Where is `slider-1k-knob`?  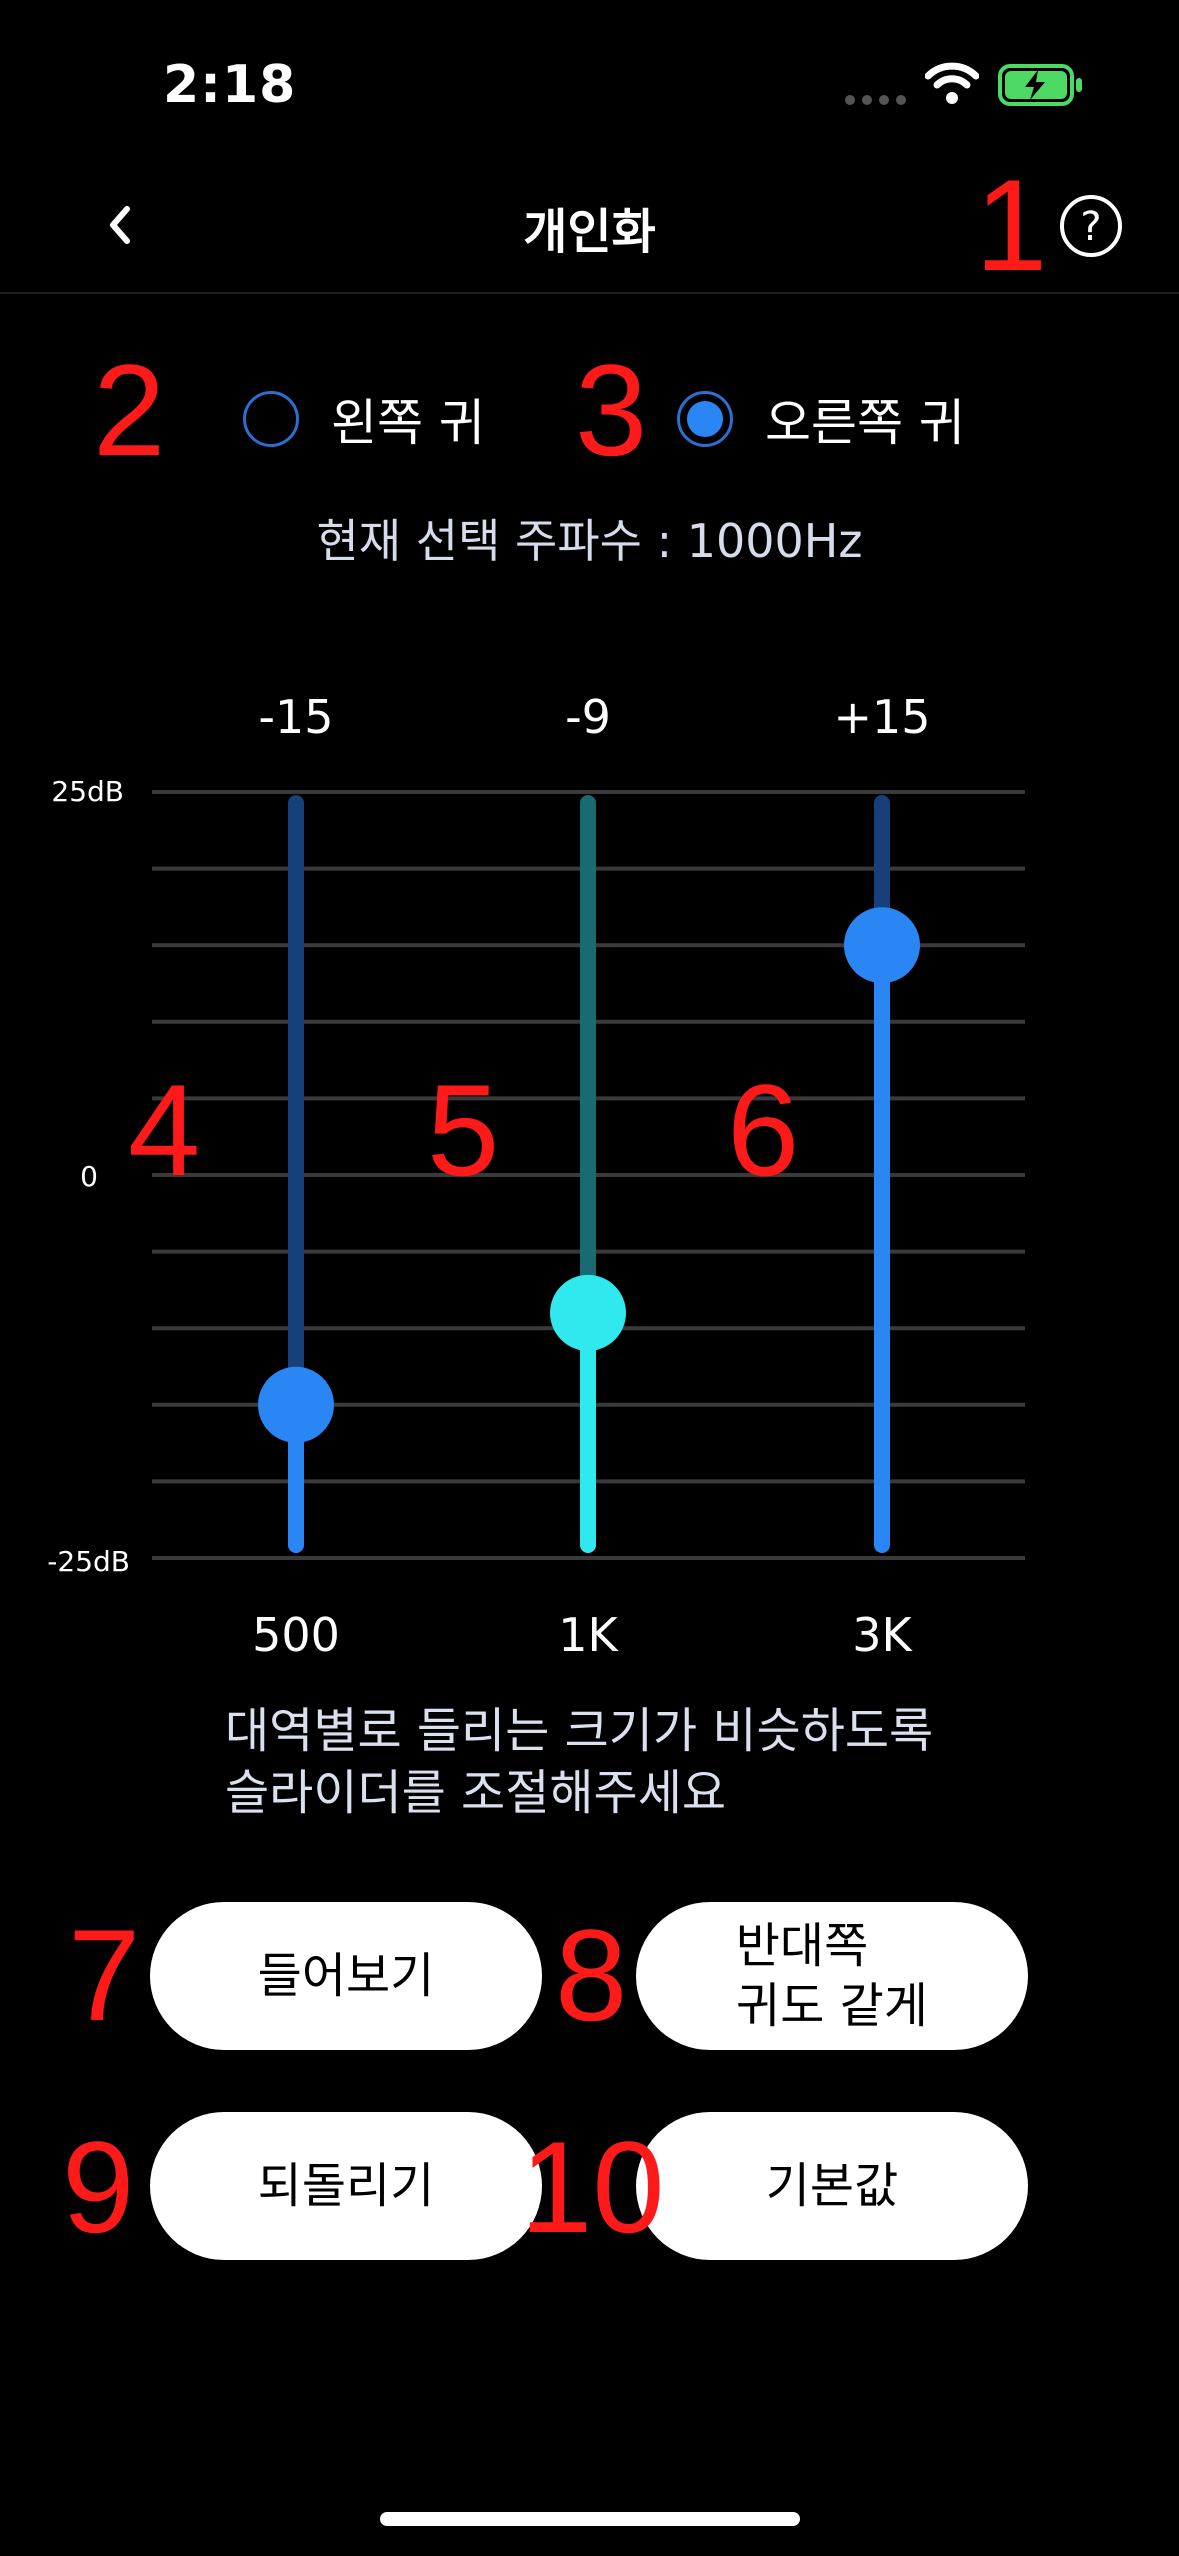 slider-1k-knob is located at coordinates (588, 1312).